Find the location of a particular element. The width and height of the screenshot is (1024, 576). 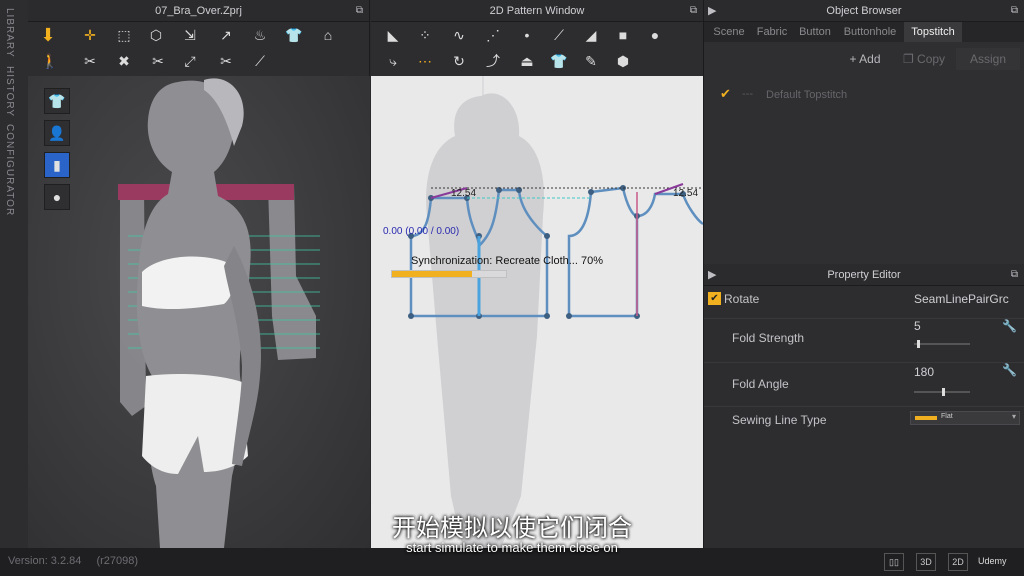

udemy-logo: Udemy is located at coordinates (992, 561).